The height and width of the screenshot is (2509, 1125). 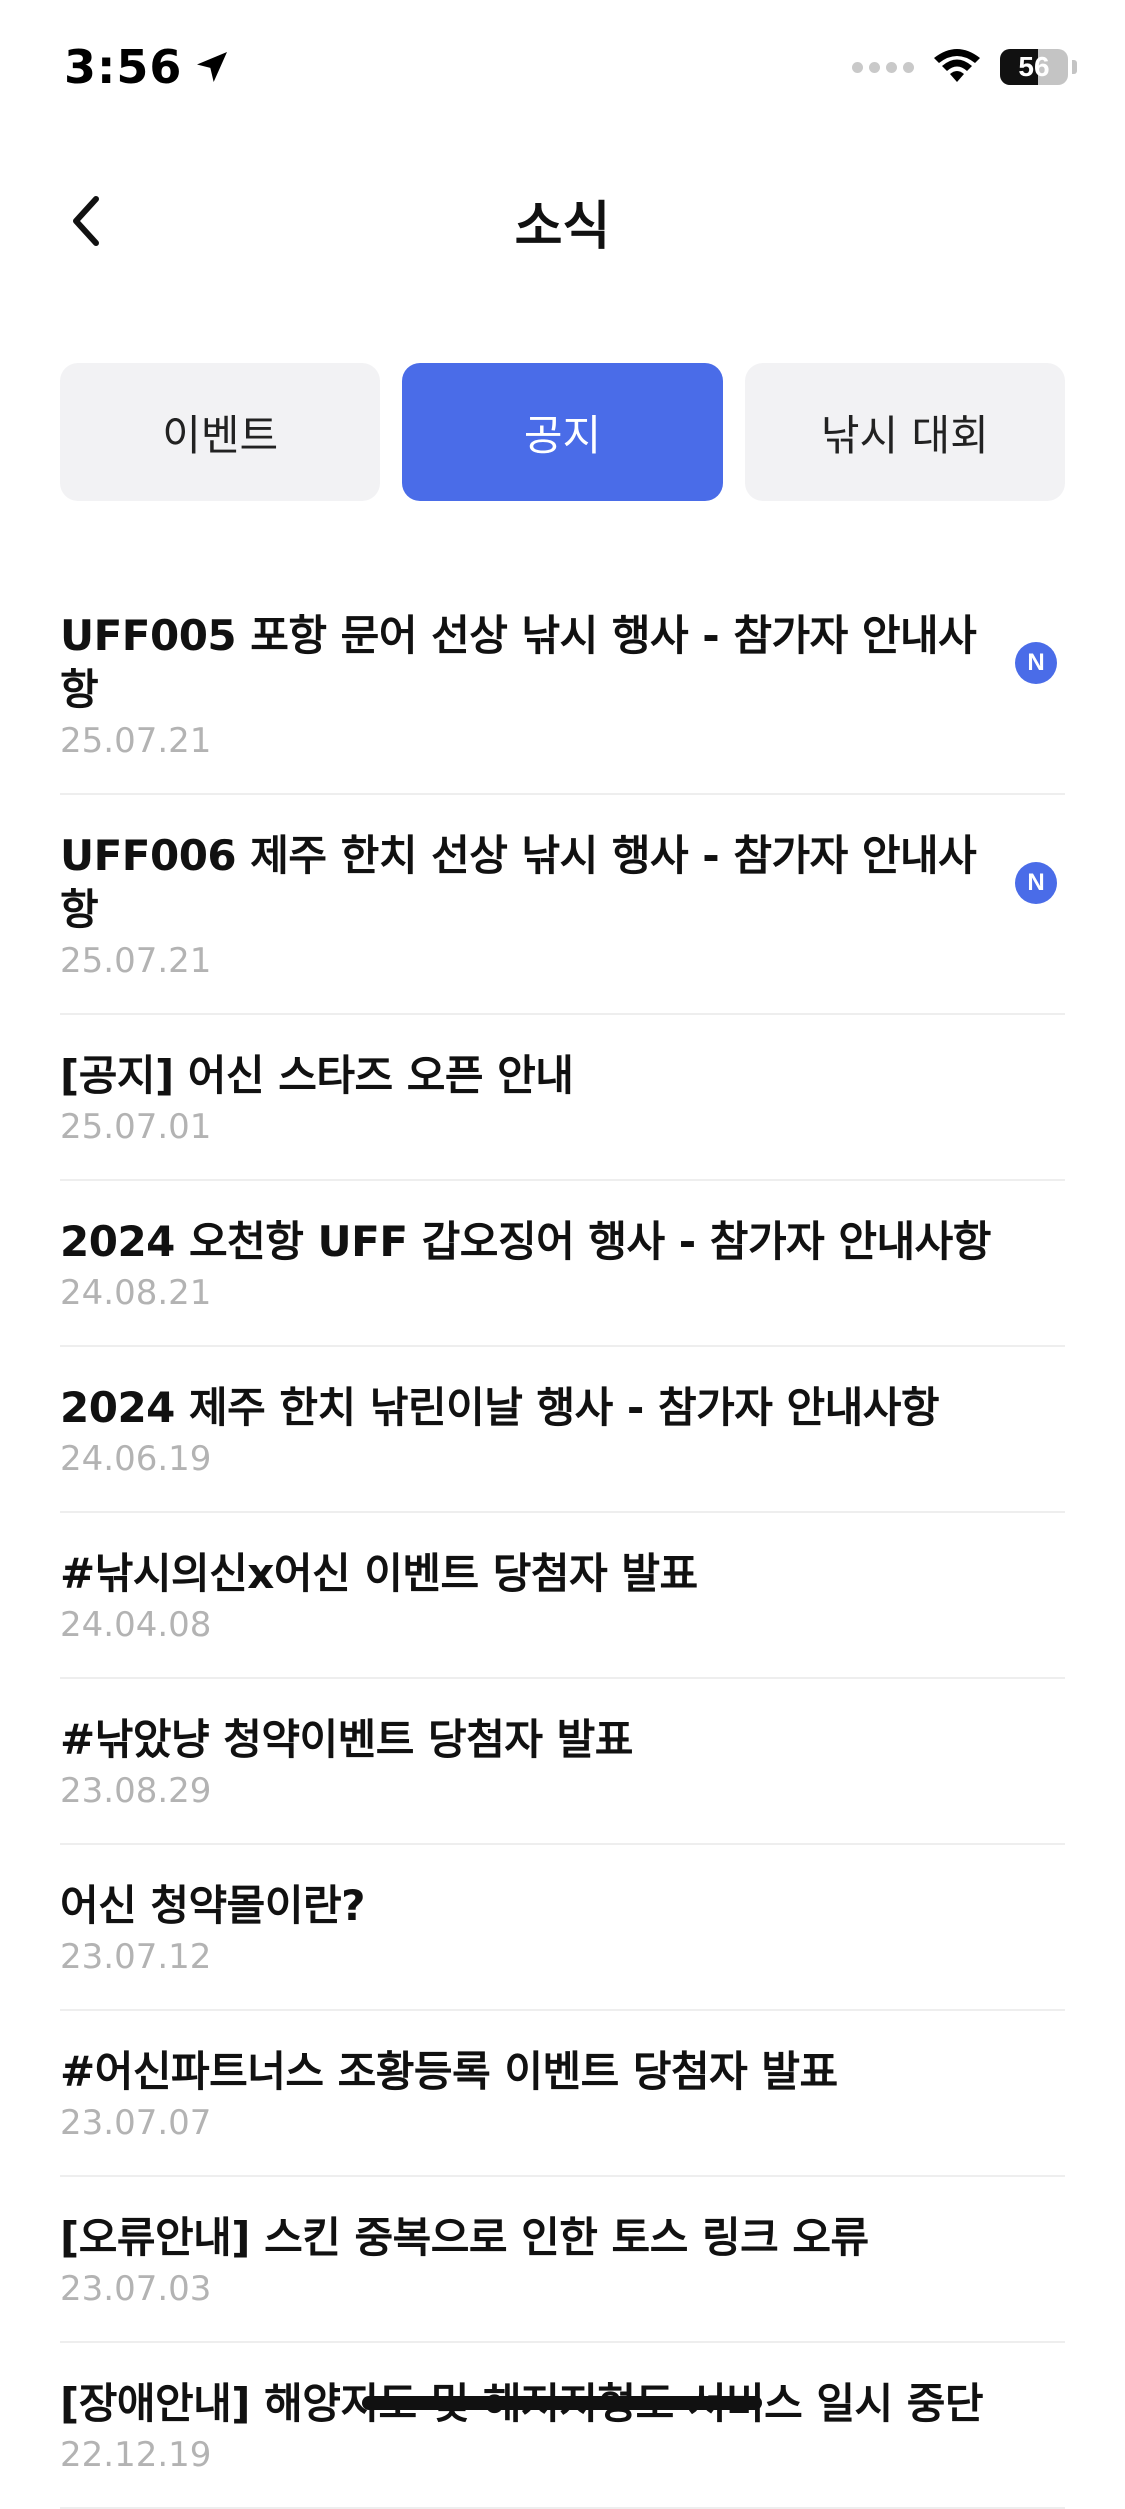 I want to click on tab-events: 이벤트, so click(x=220, y=432).